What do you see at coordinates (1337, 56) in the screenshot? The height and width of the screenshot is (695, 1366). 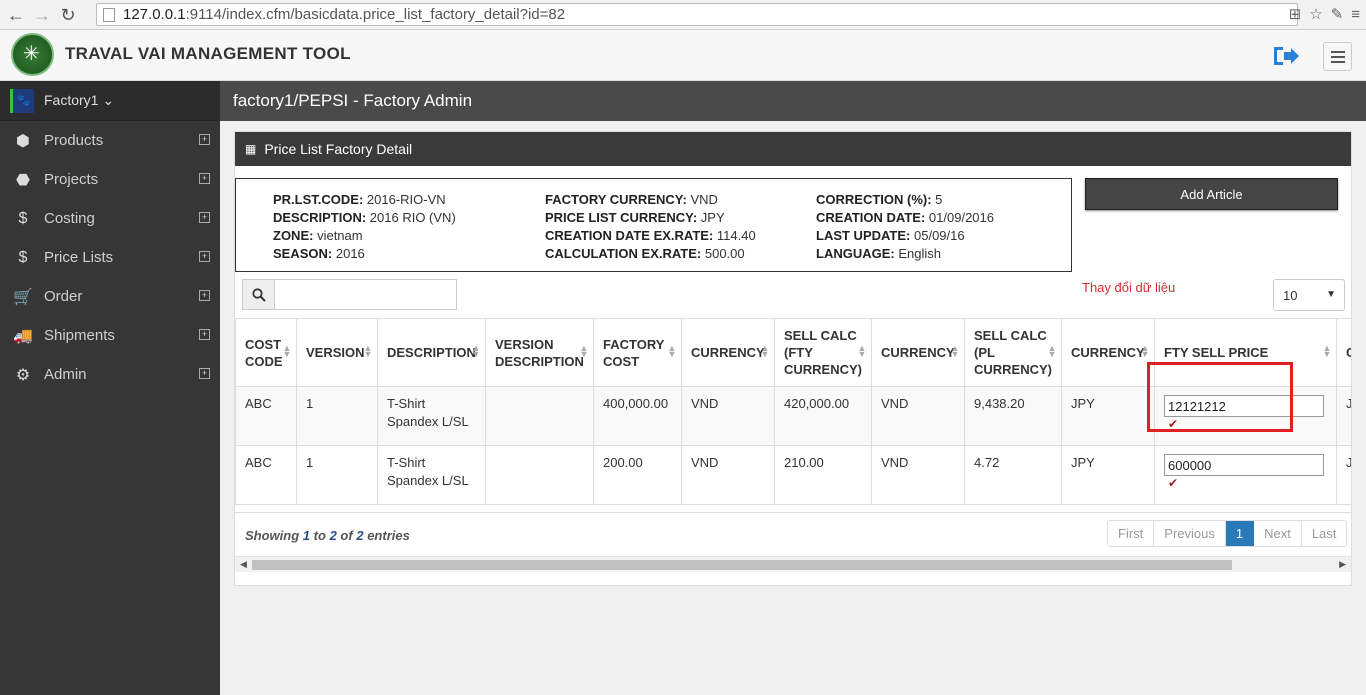 I see `menu-toggle-button` at bounding box center [1337, 56].